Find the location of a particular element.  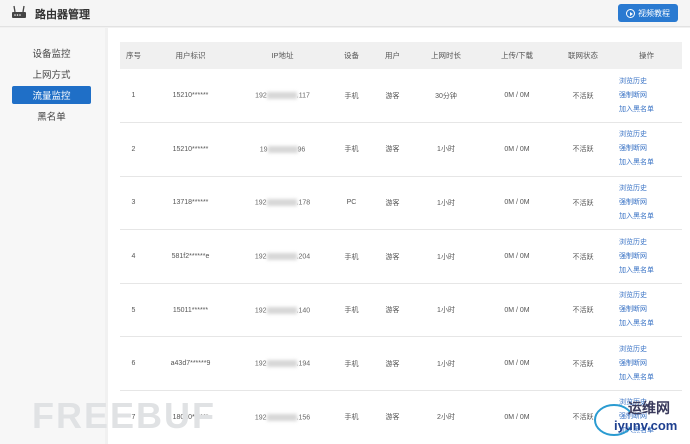

cell-ip: 192 .204 is located at coordinates (282, 256).